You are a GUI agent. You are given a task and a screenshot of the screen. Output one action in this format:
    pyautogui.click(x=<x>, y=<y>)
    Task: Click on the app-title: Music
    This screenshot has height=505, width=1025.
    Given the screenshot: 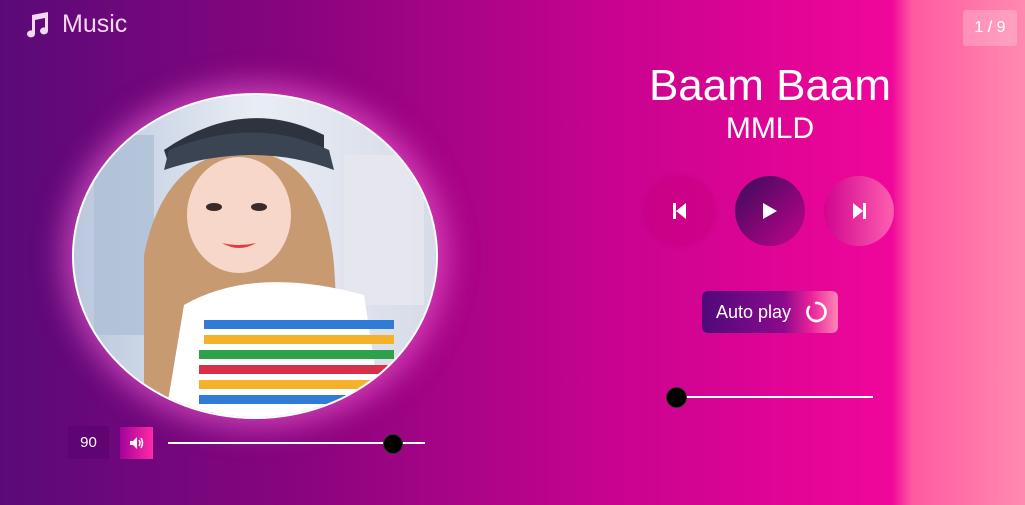 What is the action you would take?
    pyautogui.click(x=95, y=24)
    